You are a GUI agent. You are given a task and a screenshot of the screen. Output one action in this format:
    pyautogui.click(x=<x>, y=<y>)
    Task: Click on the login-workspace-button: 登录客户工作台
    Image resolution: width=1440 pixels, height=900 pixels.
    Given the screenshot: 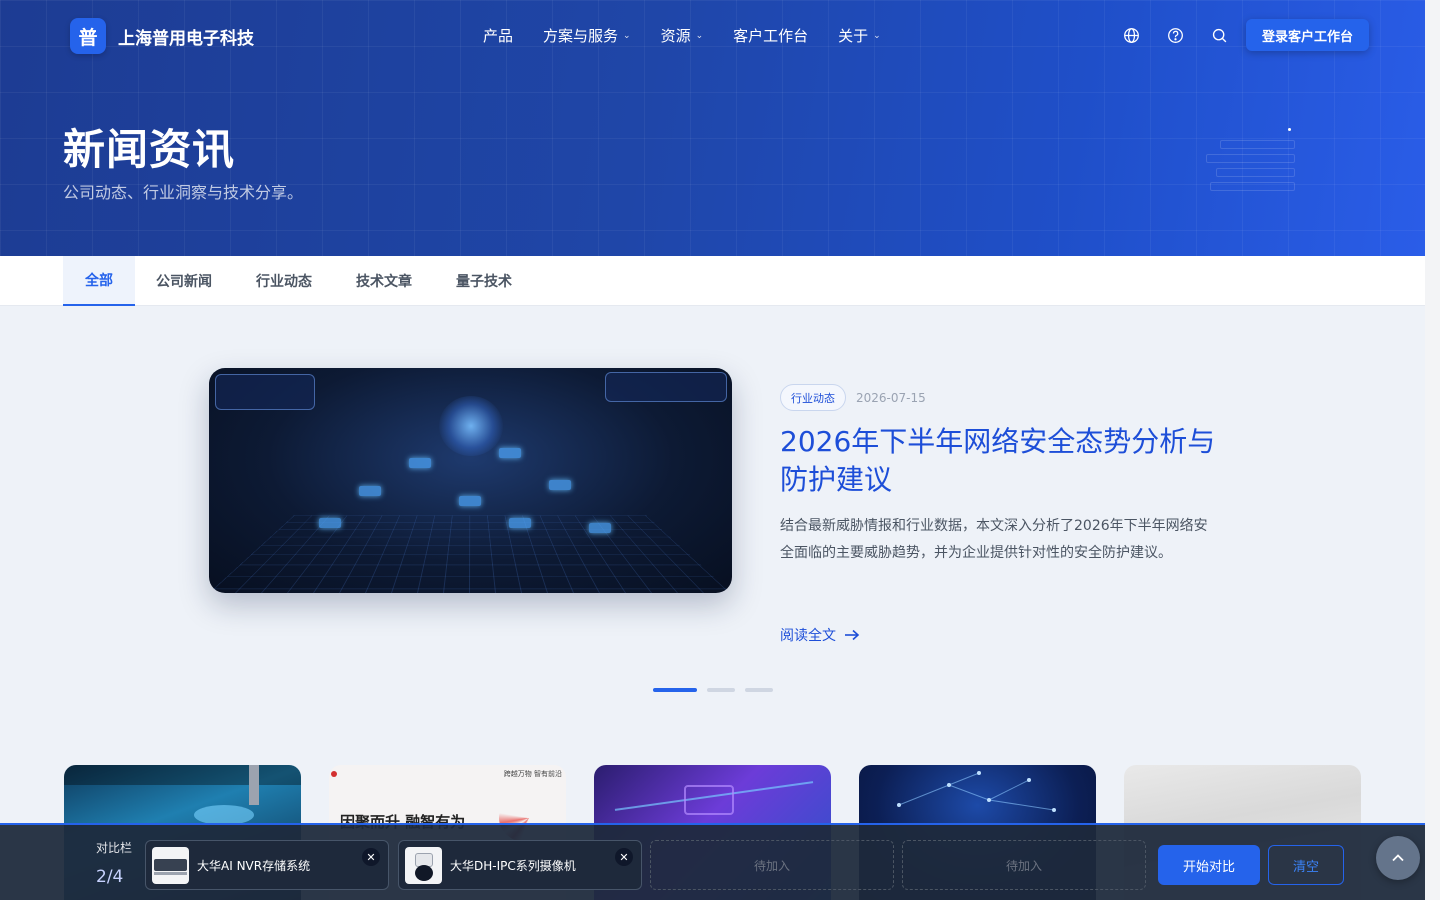 What is the action you would take?
    pyautogui.click(x=1307, y=35)
    